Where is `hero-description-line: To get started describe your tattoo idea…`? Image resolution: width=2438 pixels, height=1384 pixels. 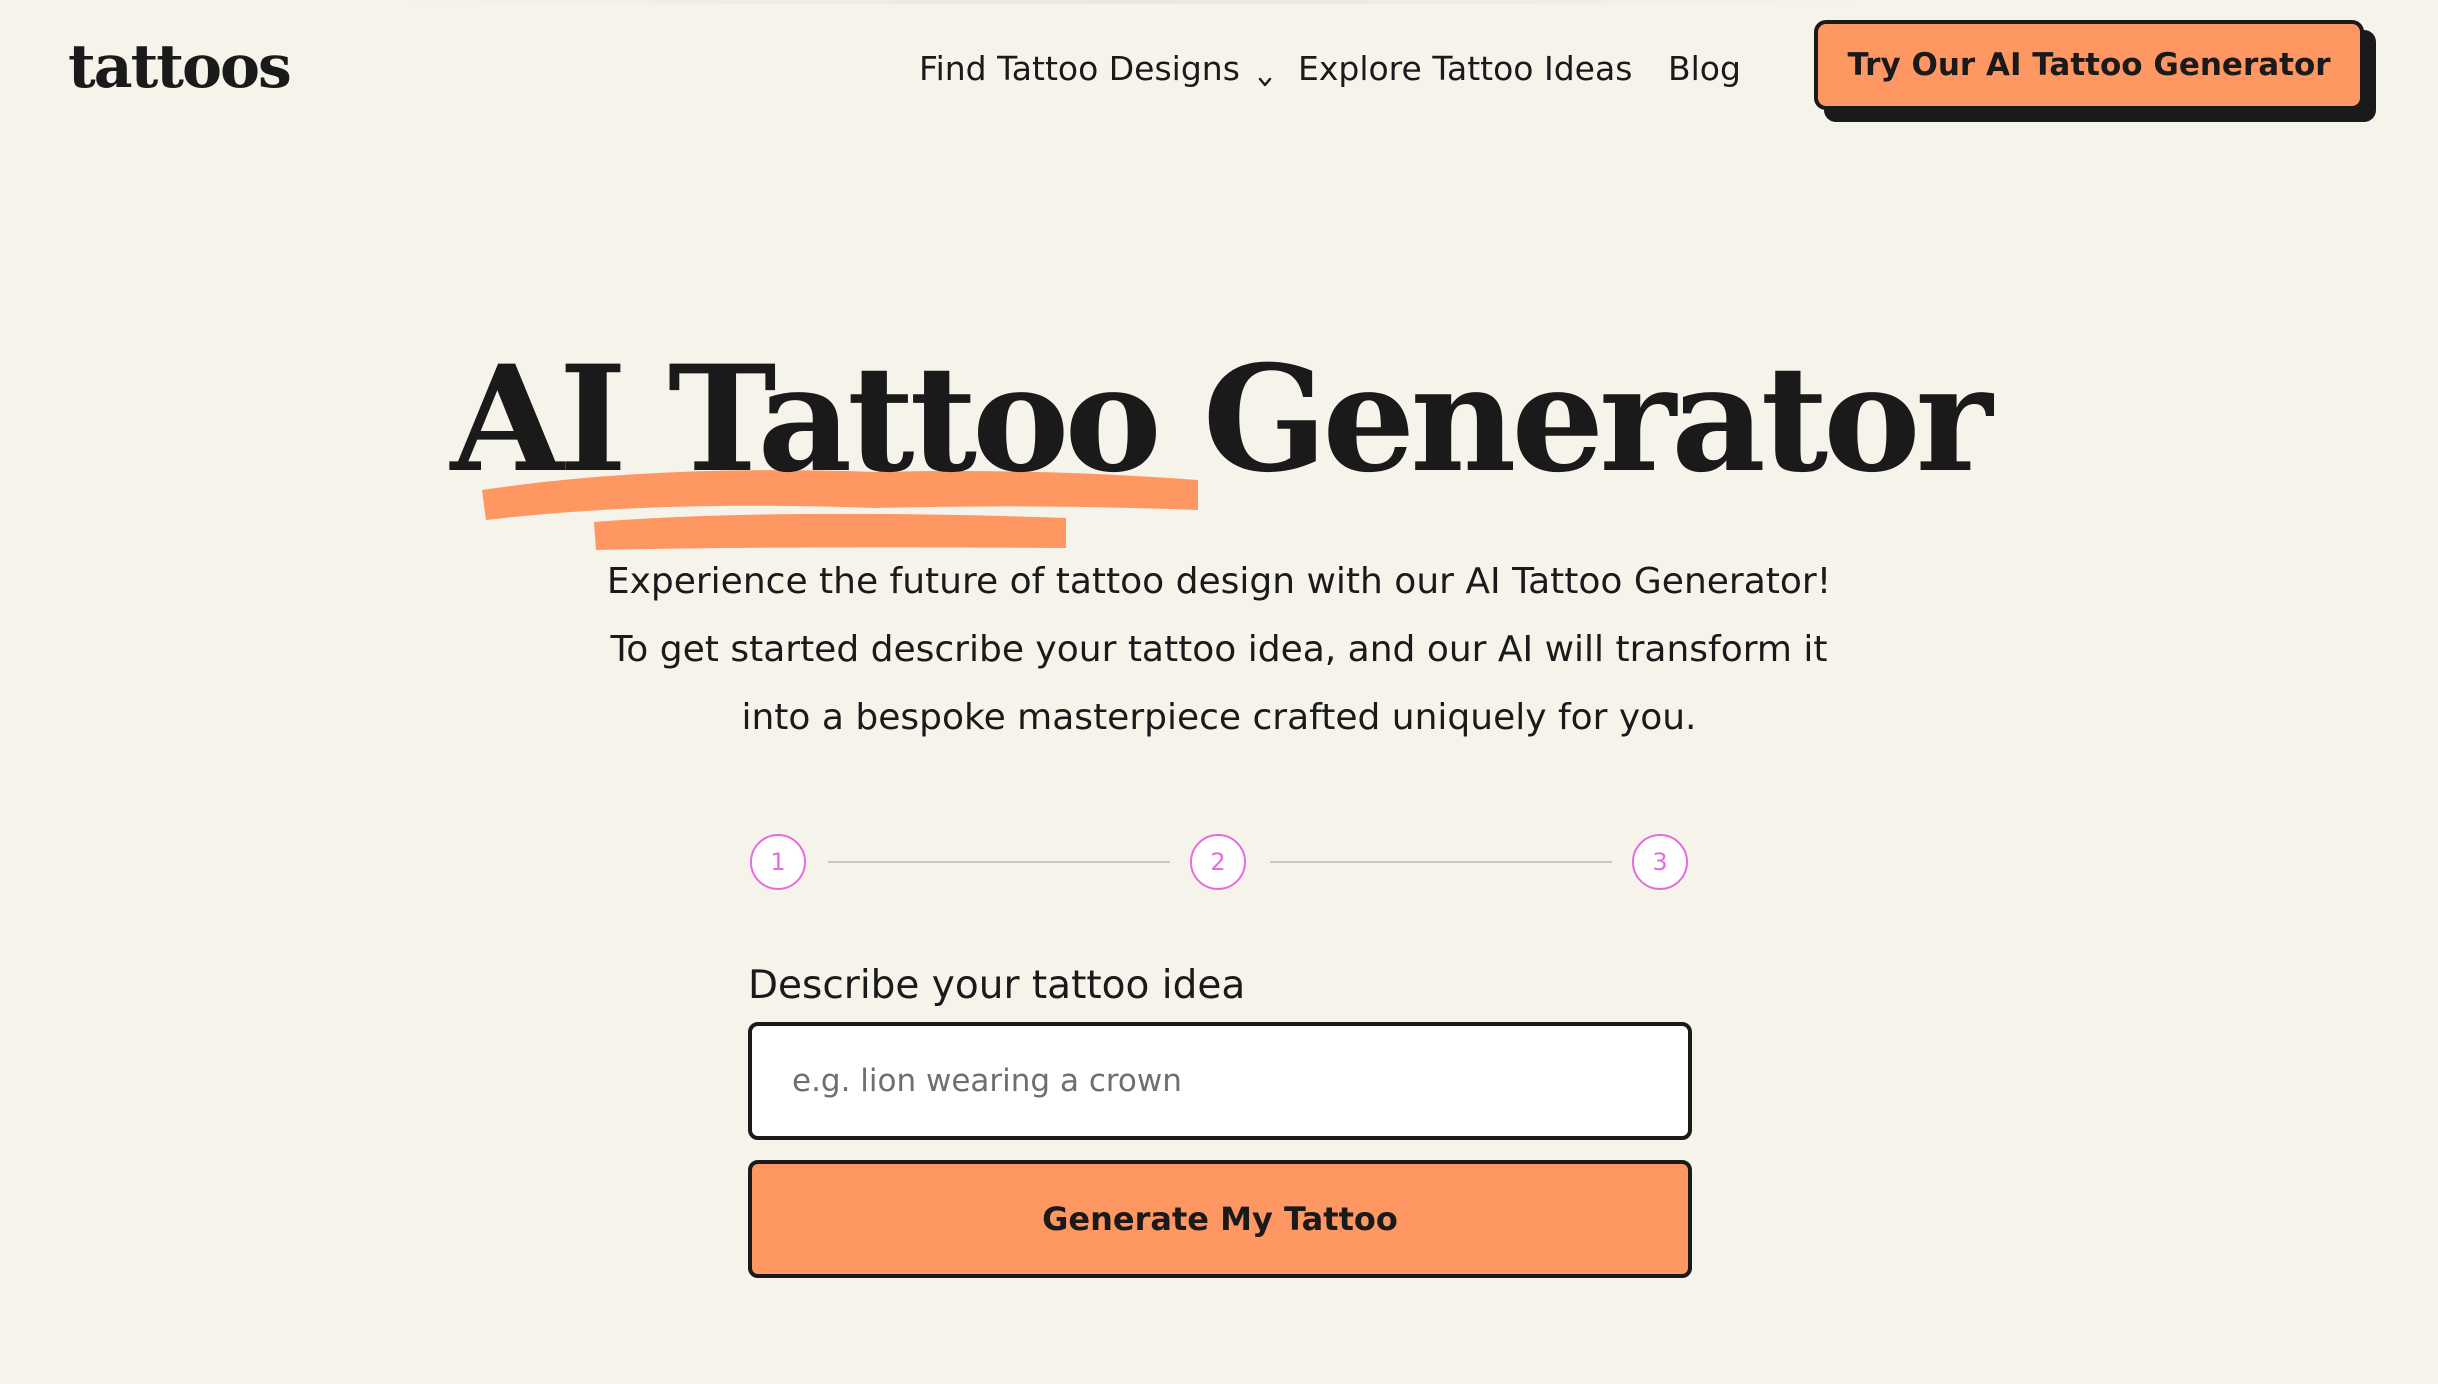 hero-description-line: To get started describe your tattoo idea… is located at coordinates (1219, 649).